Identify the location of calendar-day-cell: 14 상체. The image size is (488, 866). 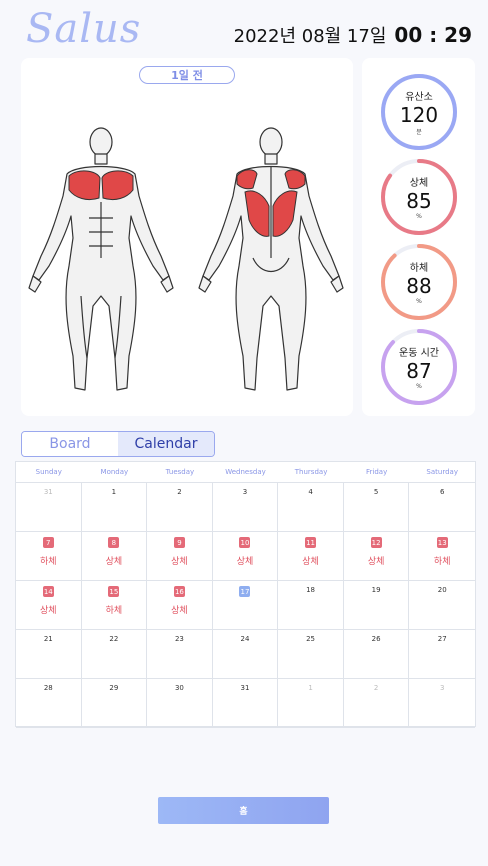
(49, 605).